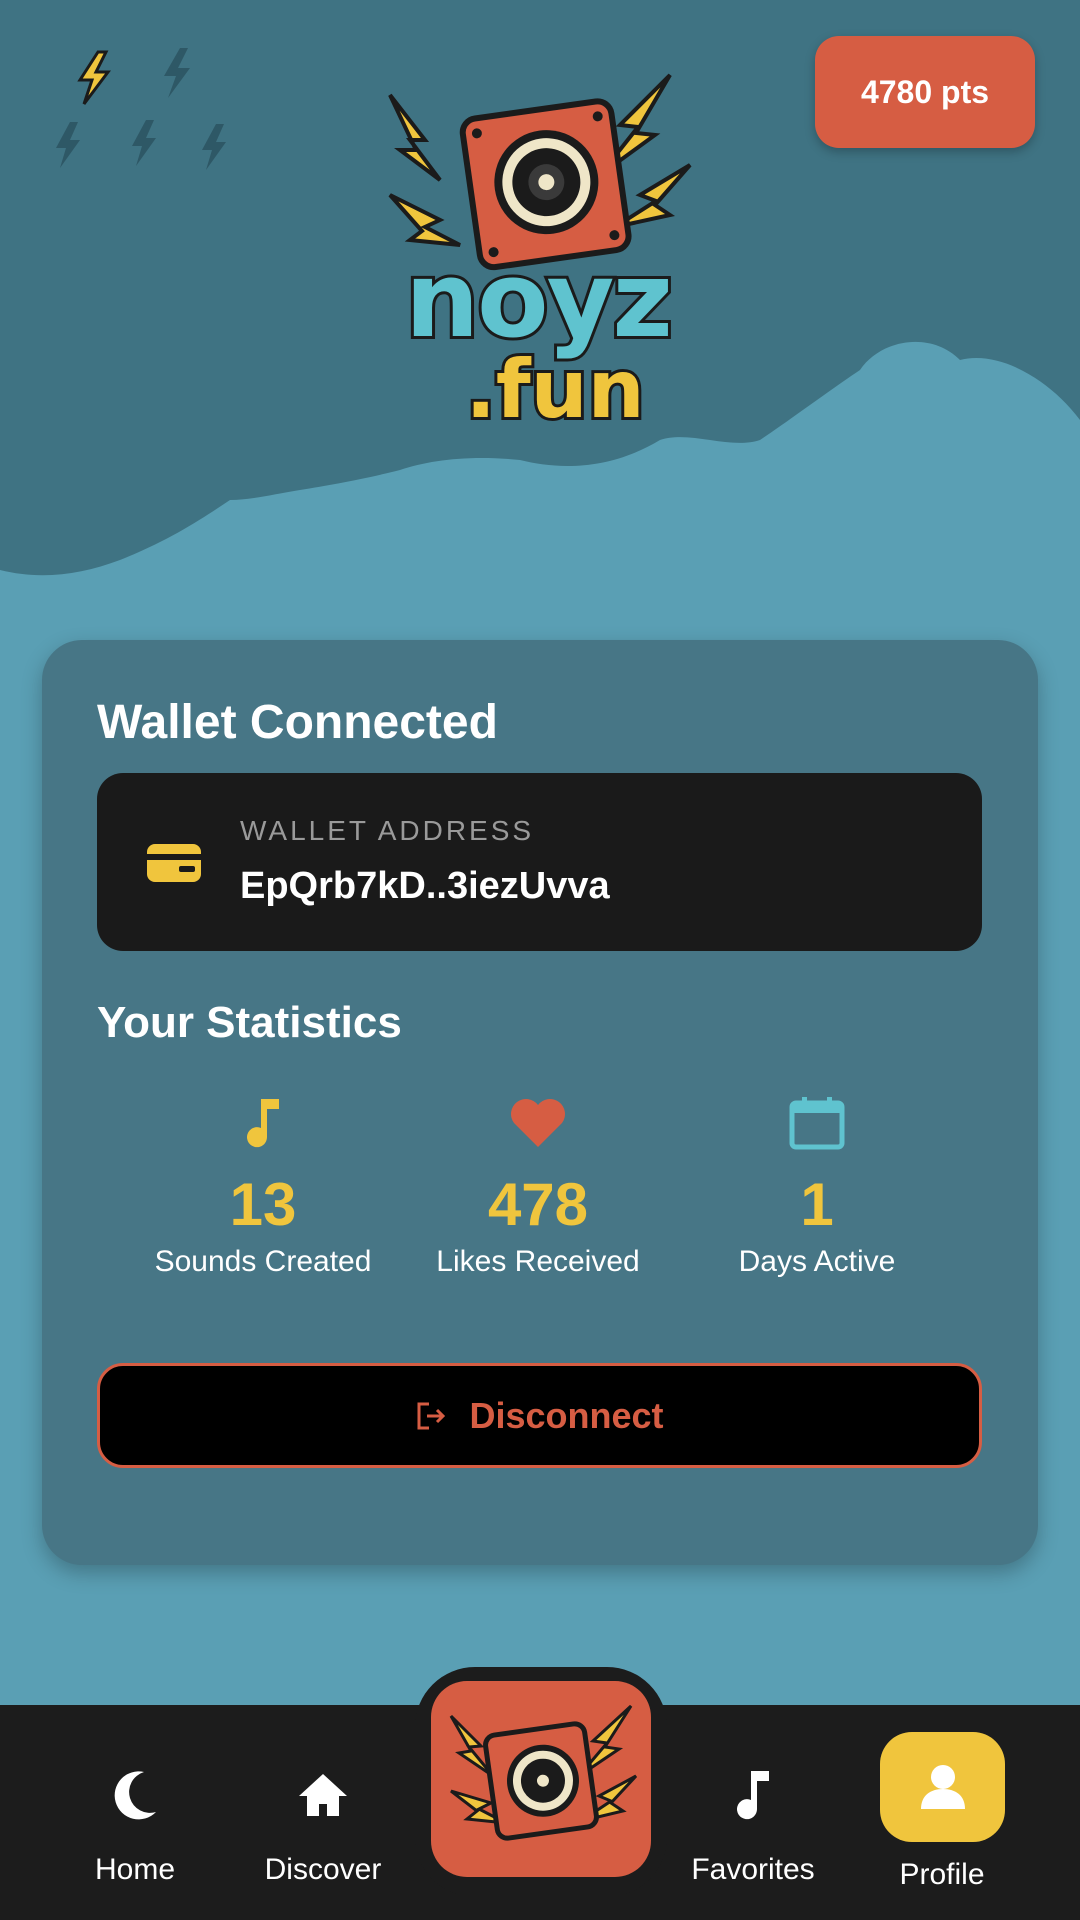 This screenshot has height=1920, width=1080. I want to click on stat-value: 13, so click(263, 1204).